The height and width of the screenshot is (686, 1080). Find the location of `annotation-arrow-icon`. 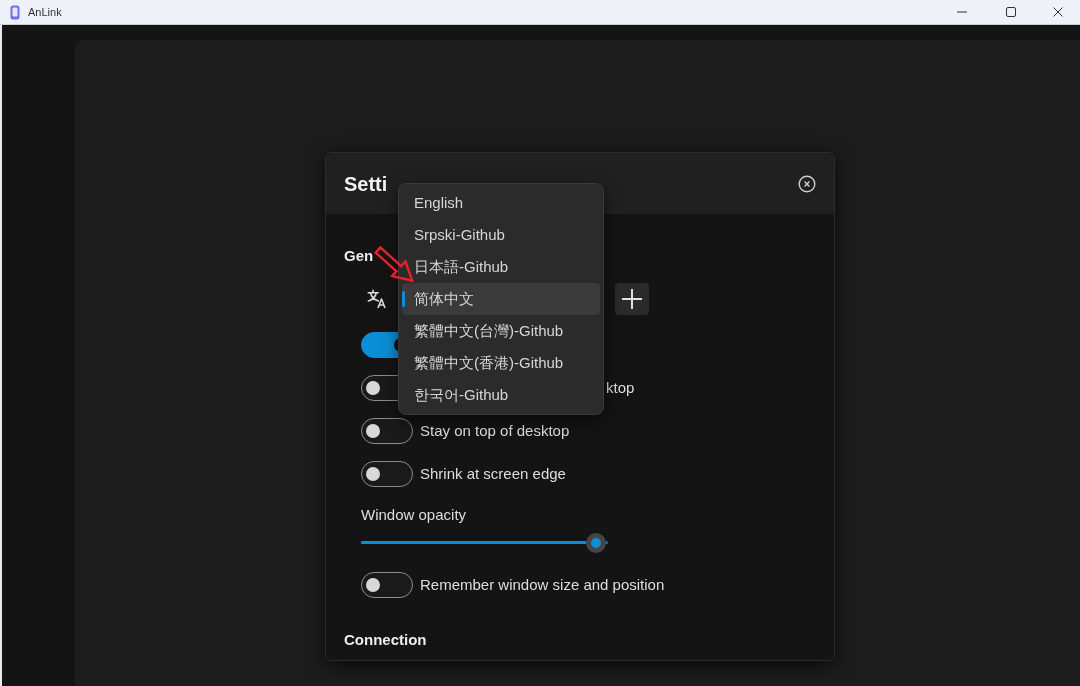

annotation-arrow-icon is located at coordinates (394, 264).